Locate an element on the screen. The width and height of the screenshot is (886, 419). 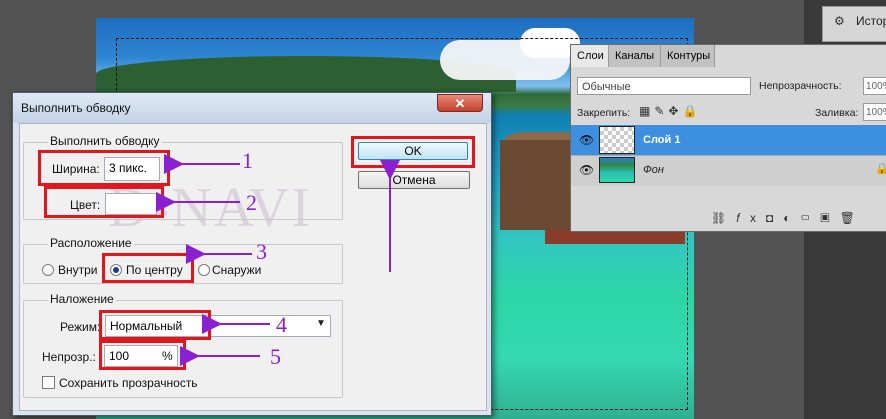
callout-number: 2 is located at coordinates (251, 202).